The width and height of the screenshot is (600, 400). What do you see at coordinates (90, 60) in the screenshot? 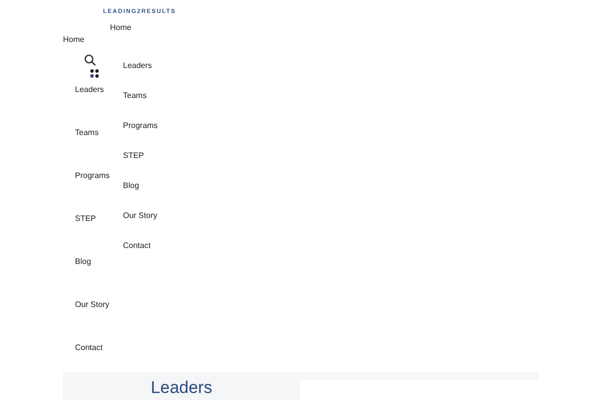
I see `search-icon` at bounding box center [90, 60].